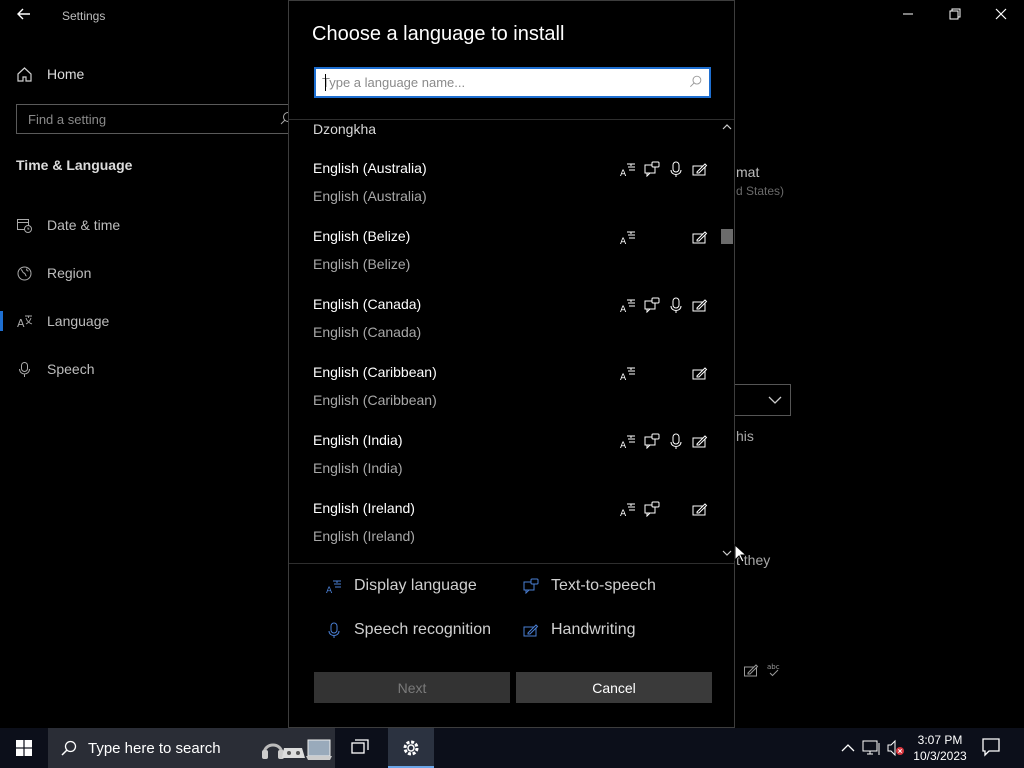  Describe the element at coordinates (78, 321) in the screenshot. I see `nav-label-language: Language` at that location.